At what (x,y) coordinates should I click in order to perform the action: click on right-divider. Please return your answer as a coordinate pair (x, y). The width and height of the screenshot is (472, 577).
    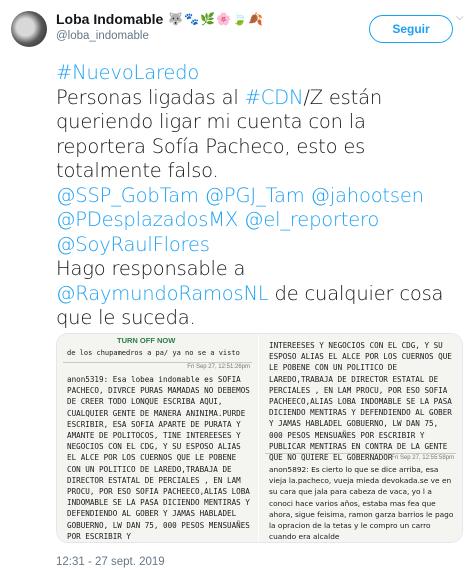
    Looking at the image, I should click on (360, 453).